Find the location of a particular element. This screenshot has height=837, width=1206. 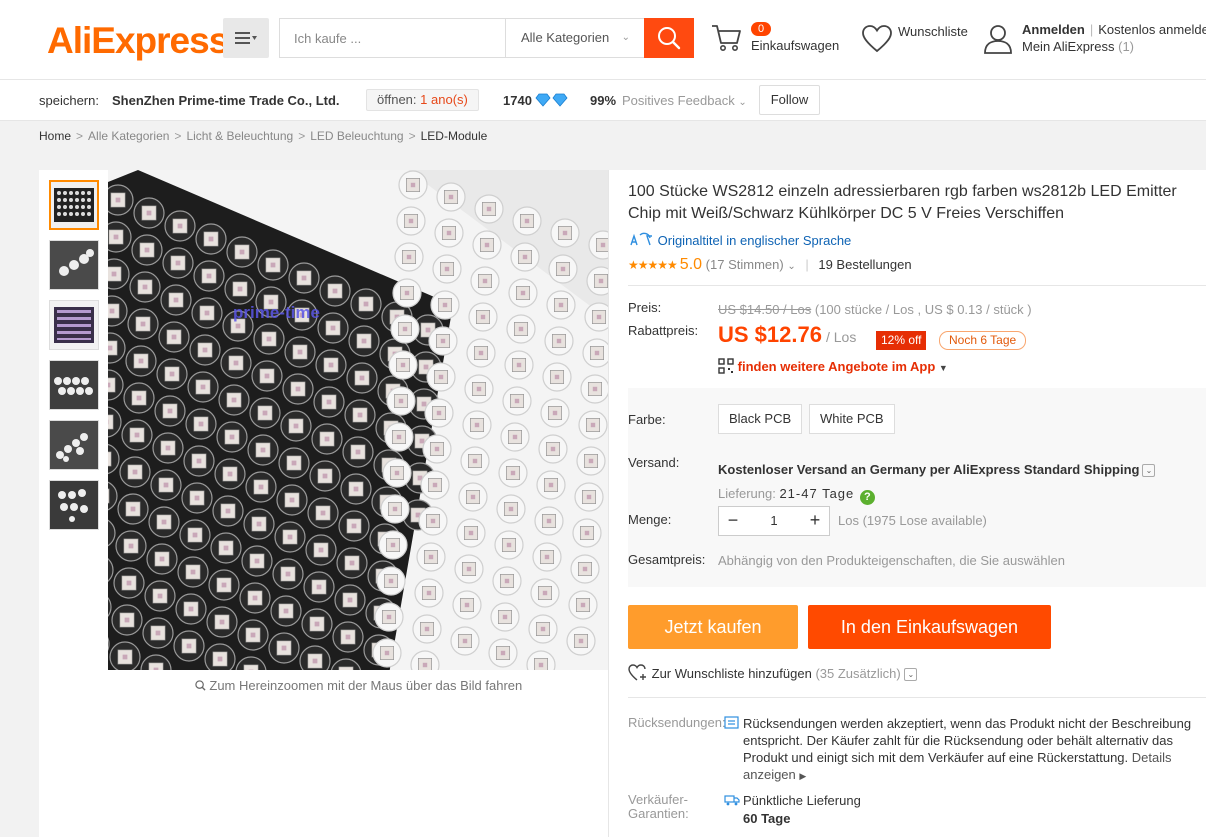

search-bar: Alle Kategorien ⌄ is located at coordinates (486, 38).